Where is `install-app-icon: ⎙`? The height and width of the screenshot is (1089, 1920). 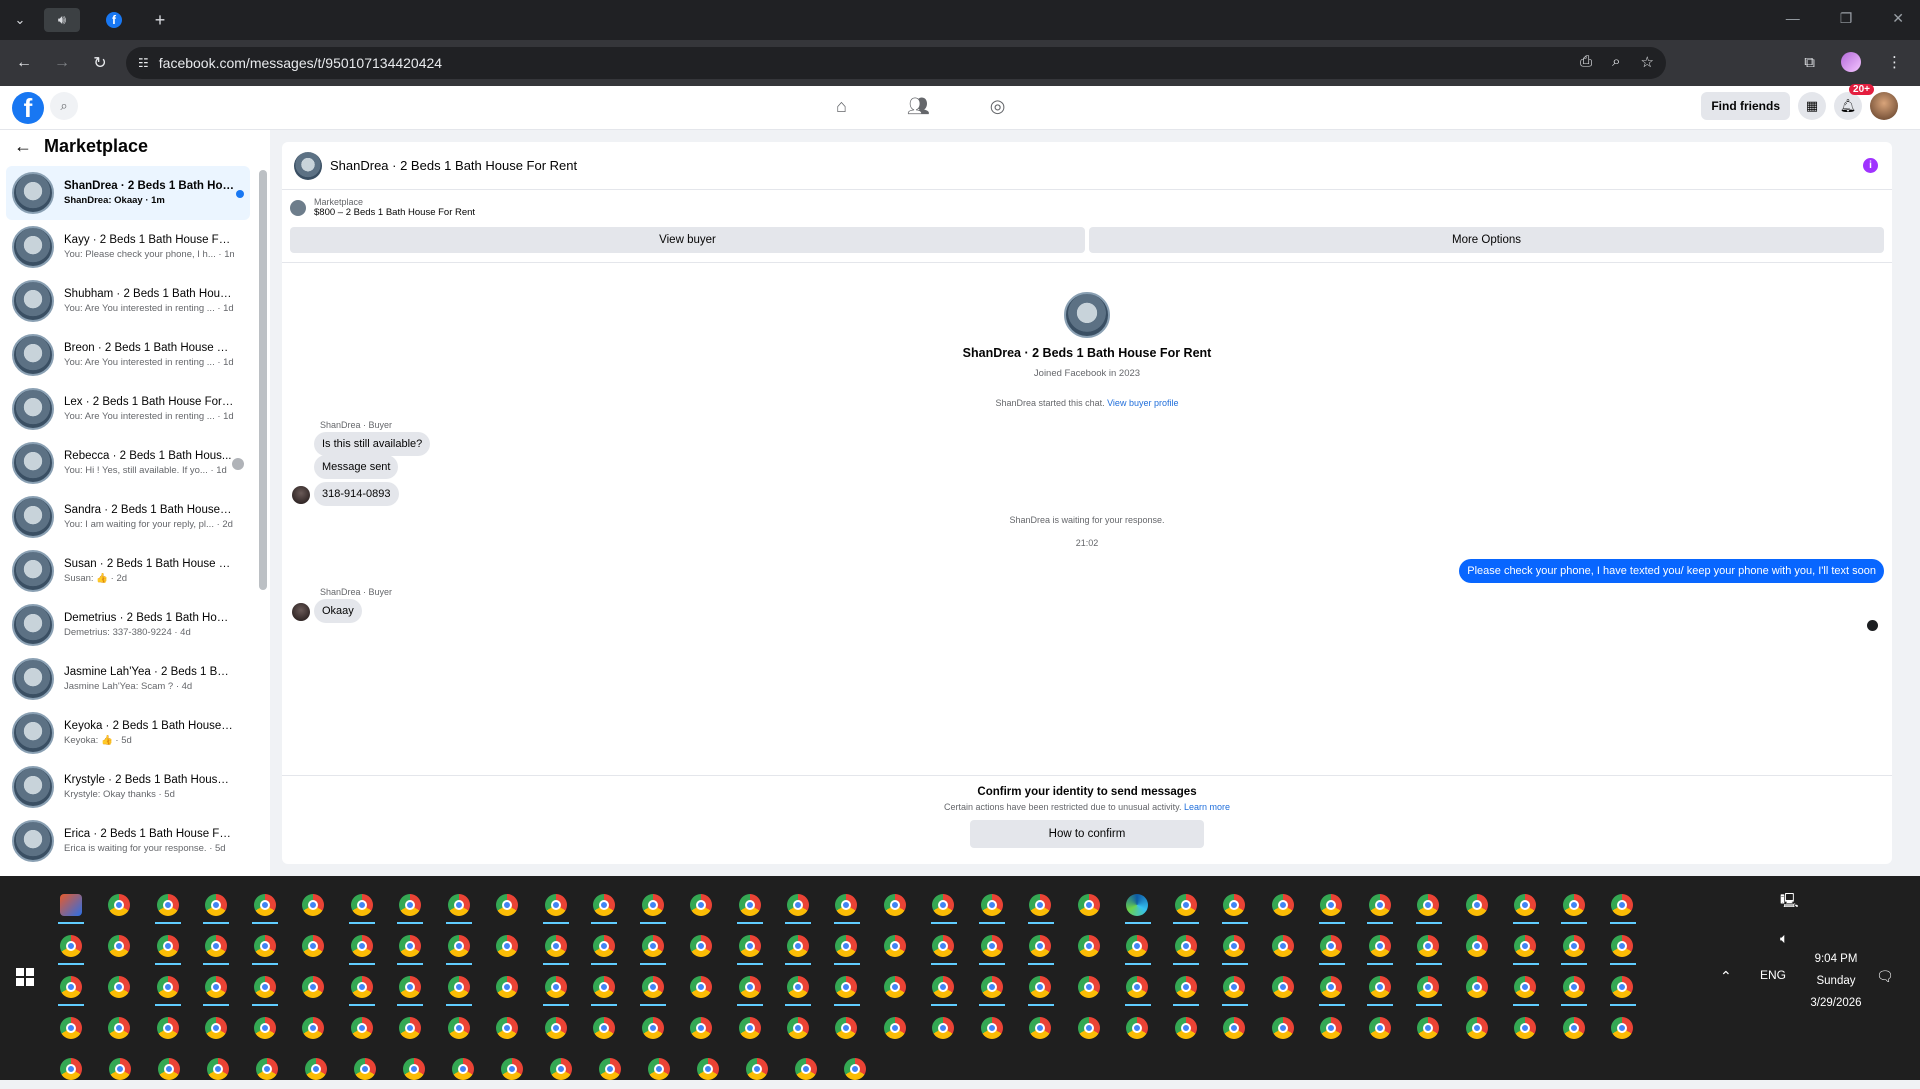
install-app-icon: ⎙ is located at coordinates (1586, 62).